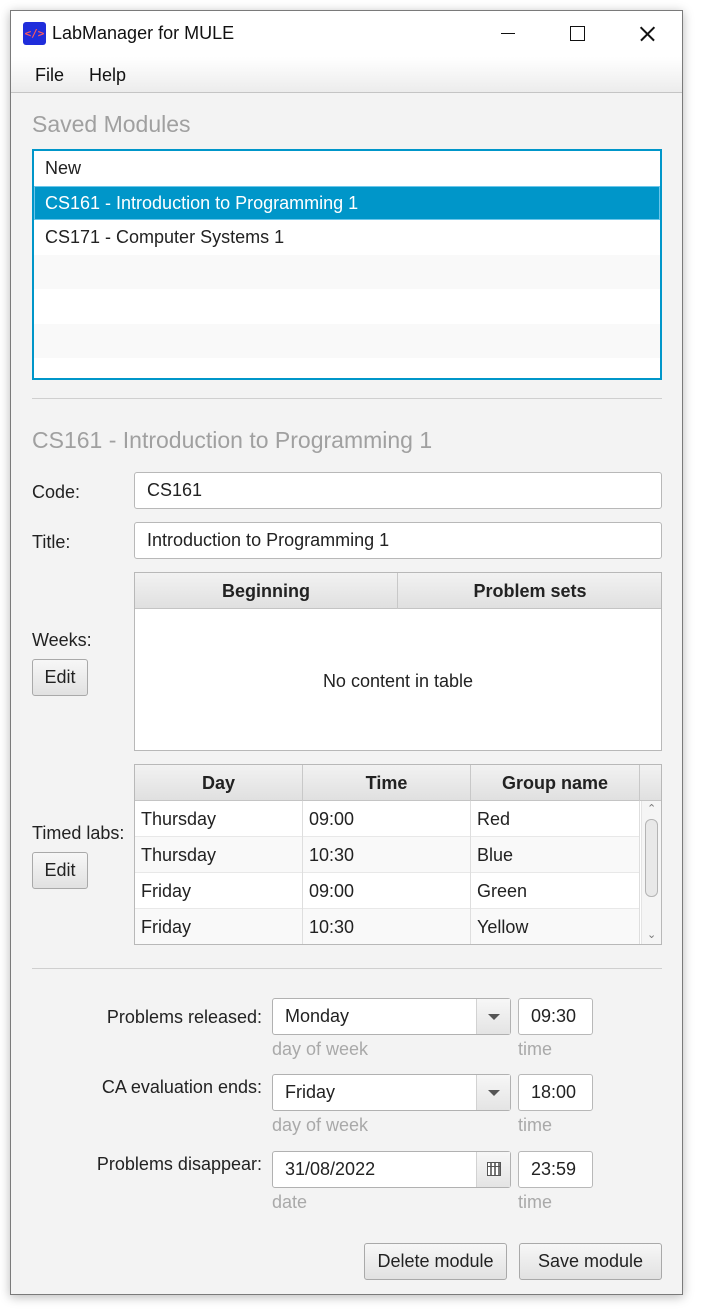 This screenshot has width=703, height=1314. I want to click on code-field: CS161, so click(398, 490).